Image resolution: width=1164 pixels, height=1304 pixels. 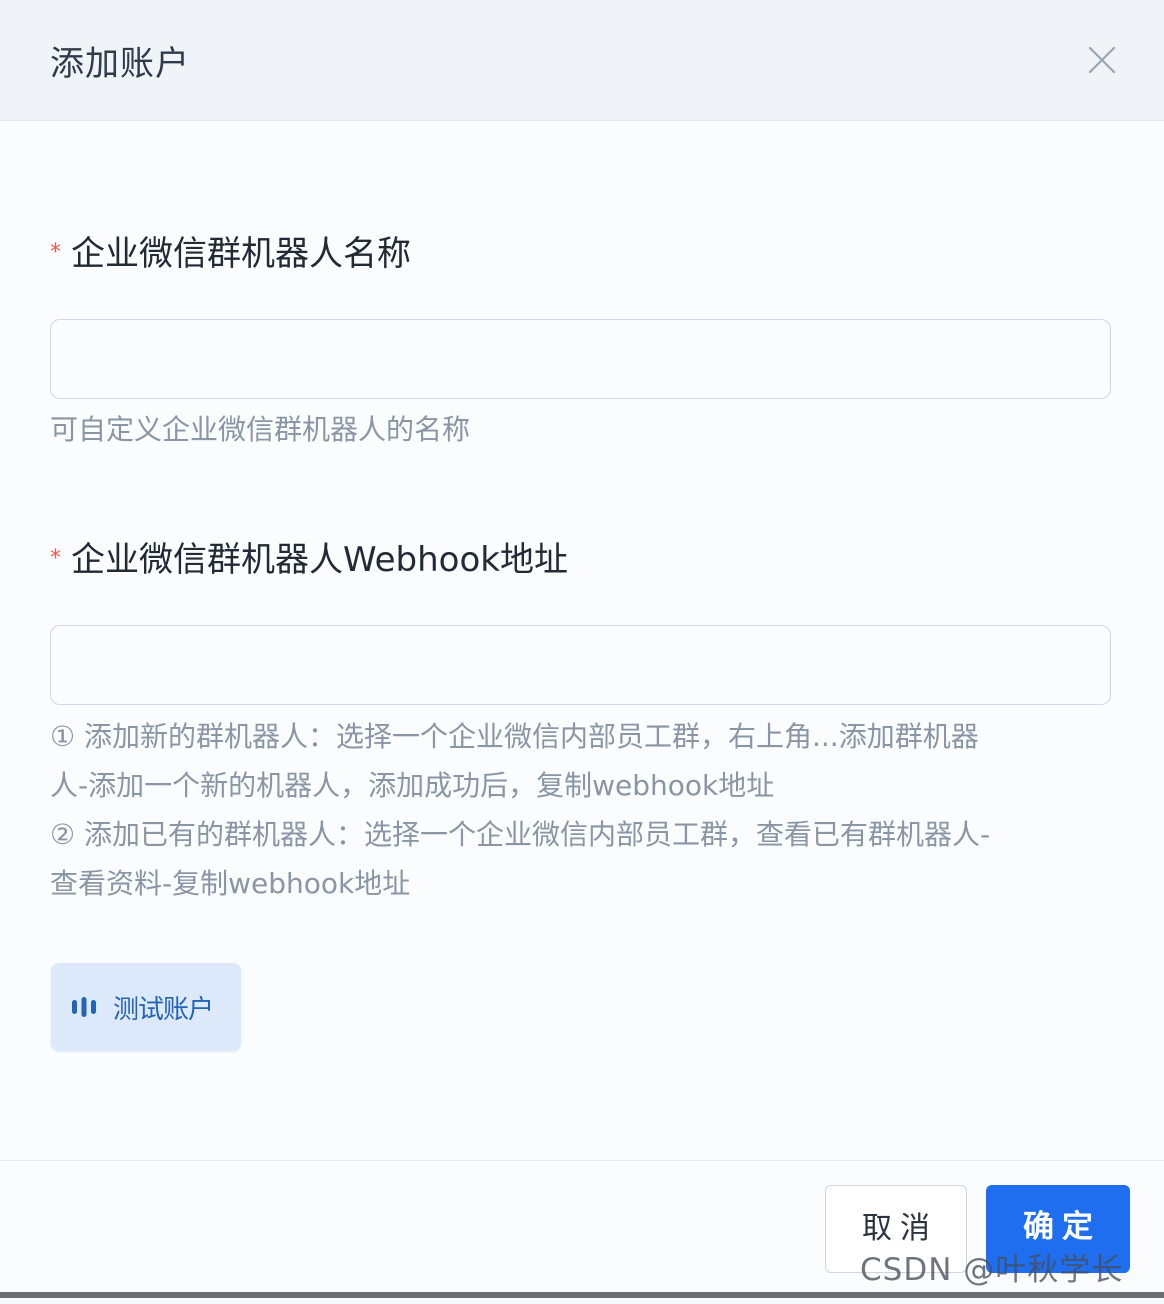 What do you see at coordinates (319, 560) in the screenshot?
I see `webhook-url-label-text: 企业微信群机器人Webhook地址` at bounding box center [319, 560].